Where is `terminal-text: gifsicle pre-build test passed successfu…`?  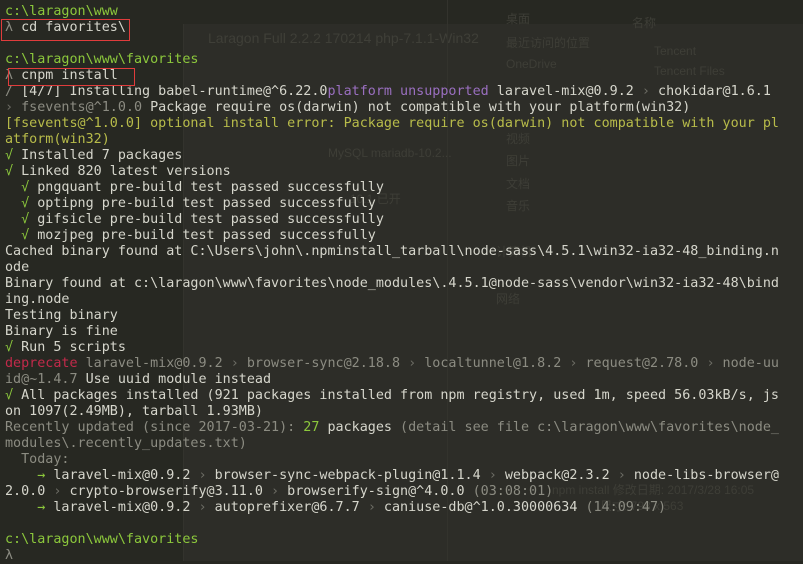 terminal-text: gifsicle pre-build test passed successfu… is located at coordinates (210, 219).